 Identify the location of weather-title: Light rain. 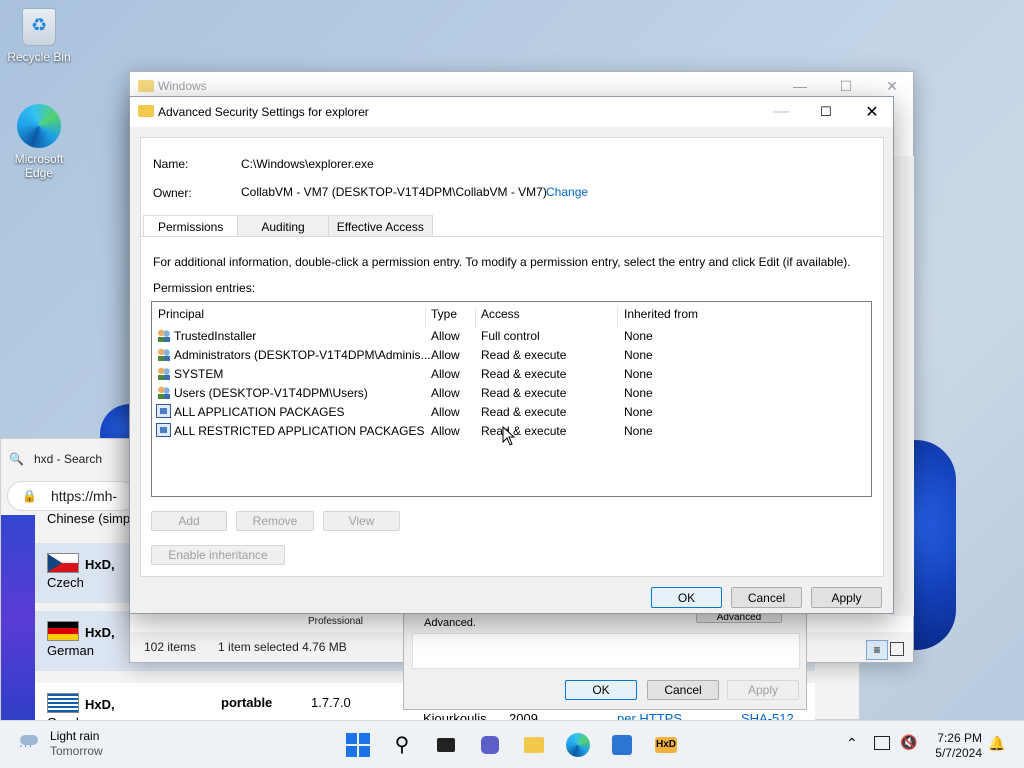
(75, 736).